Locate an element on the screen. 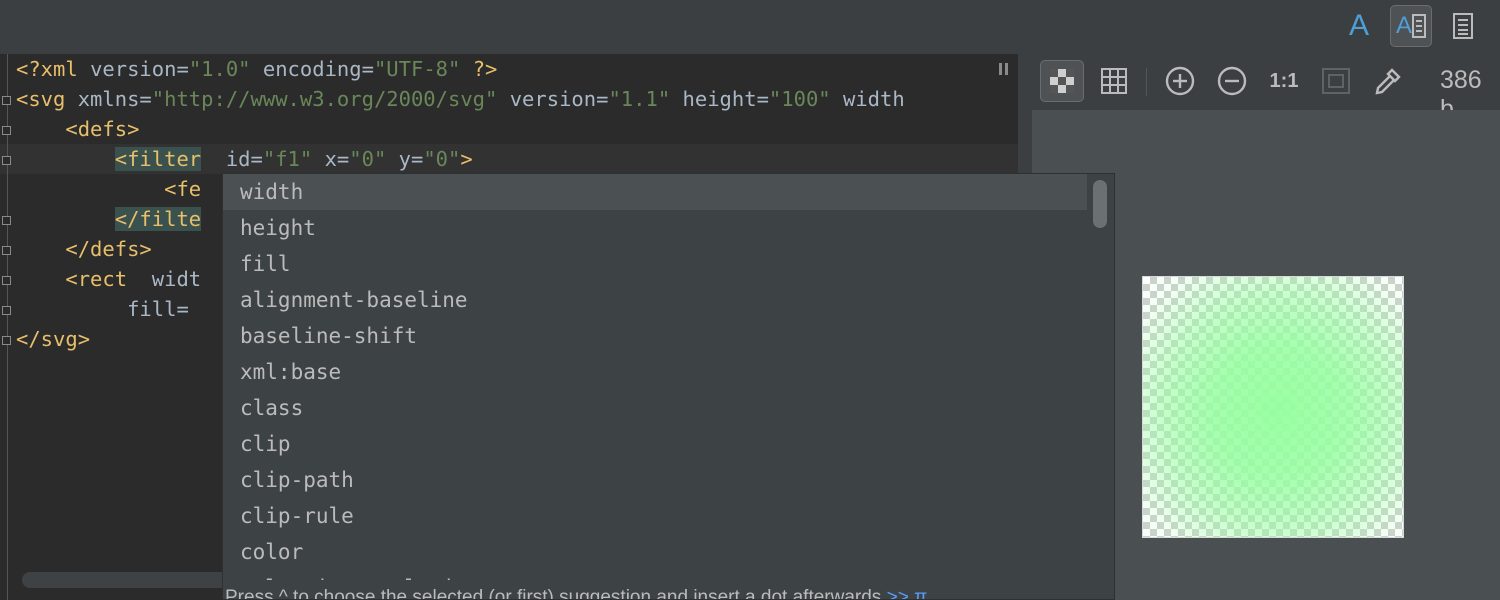  code-line: <fe is located at coordinates (108, 189).